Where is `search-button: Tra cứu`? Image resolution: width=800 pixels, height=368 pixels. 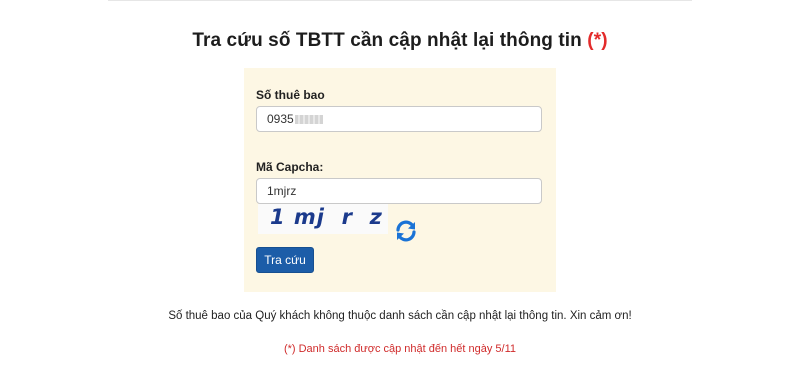 search-button: Tra cứu is located at coordinates (285, 260).